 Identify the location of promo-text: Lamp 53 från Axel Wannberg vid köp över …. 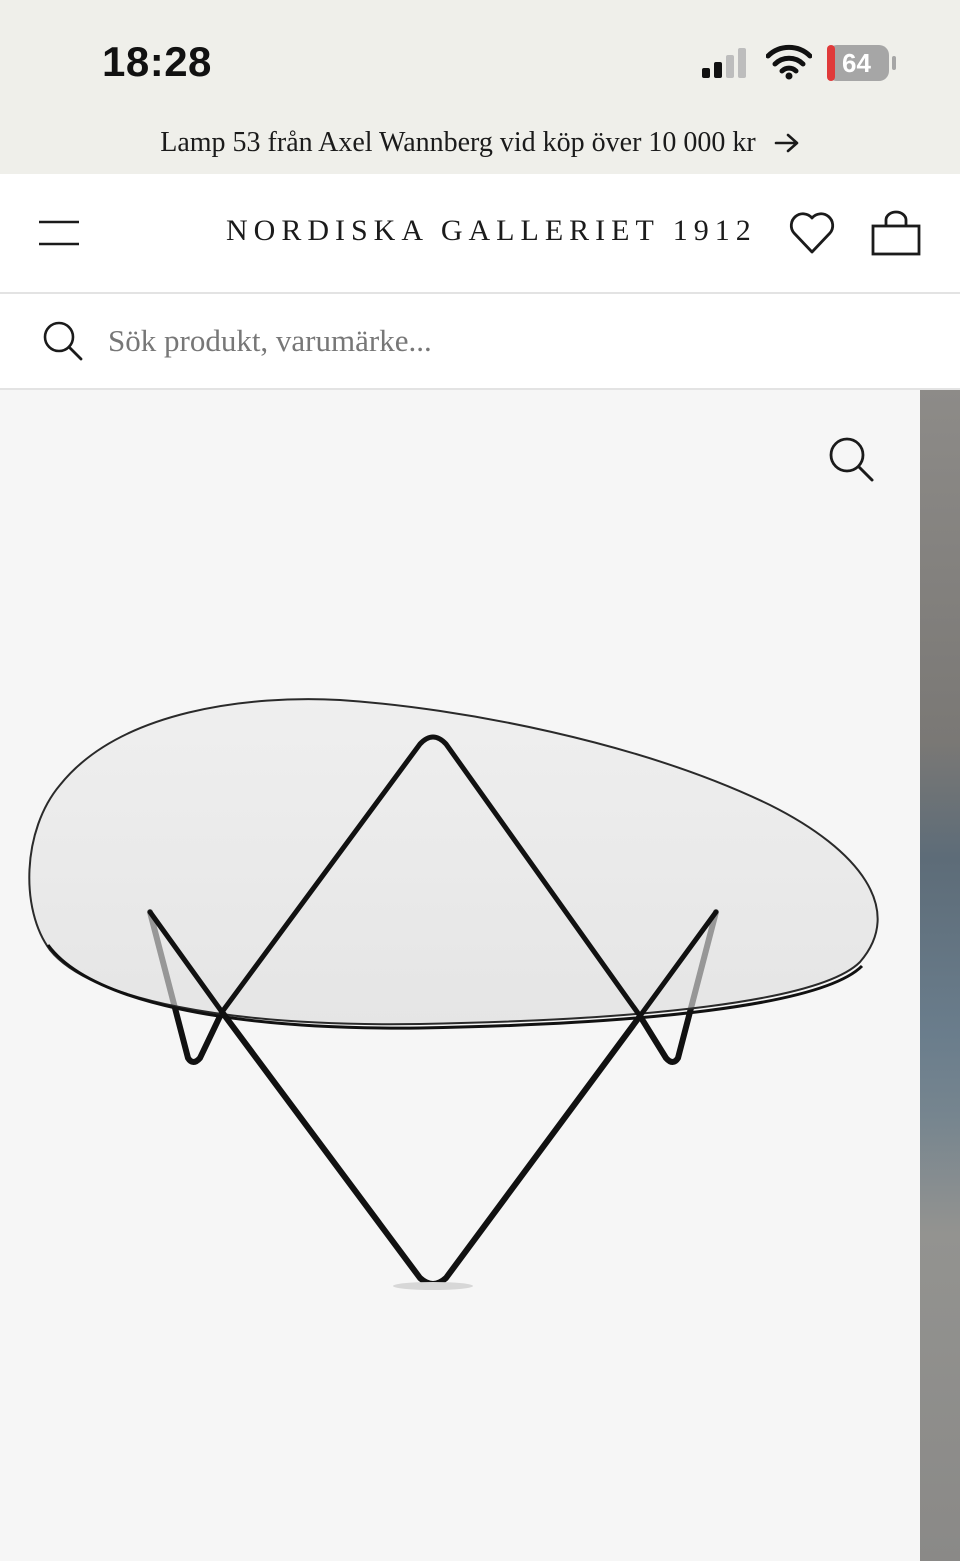
(457, 143).